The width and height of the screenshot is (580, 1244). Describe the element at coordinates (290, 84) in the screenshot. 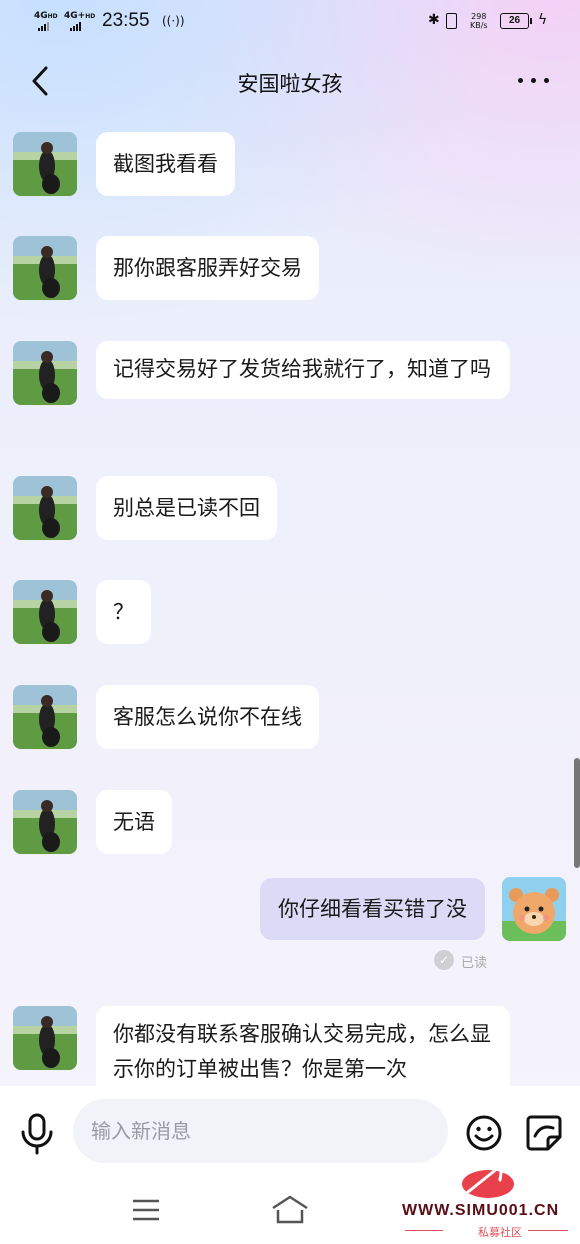

I see `chat-title: 安国啦女孩` at that location.